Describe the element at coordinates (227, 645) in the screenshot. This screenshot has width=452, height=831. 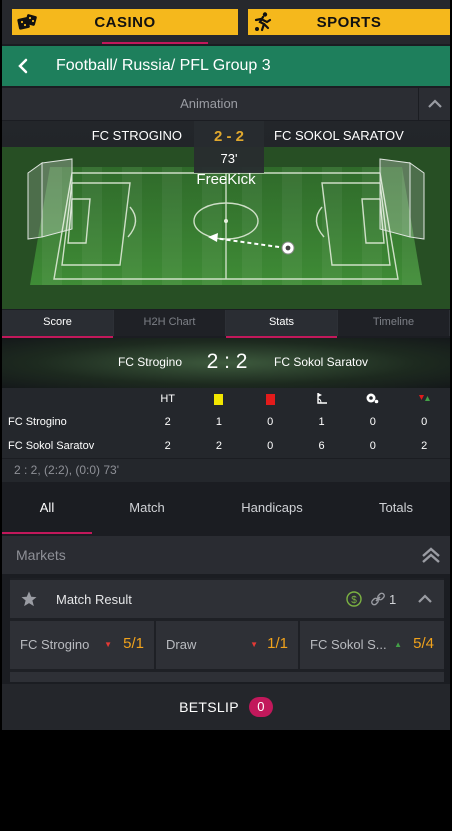
I see `odds-button-draw: Draw ▼ 1/1` at that location.